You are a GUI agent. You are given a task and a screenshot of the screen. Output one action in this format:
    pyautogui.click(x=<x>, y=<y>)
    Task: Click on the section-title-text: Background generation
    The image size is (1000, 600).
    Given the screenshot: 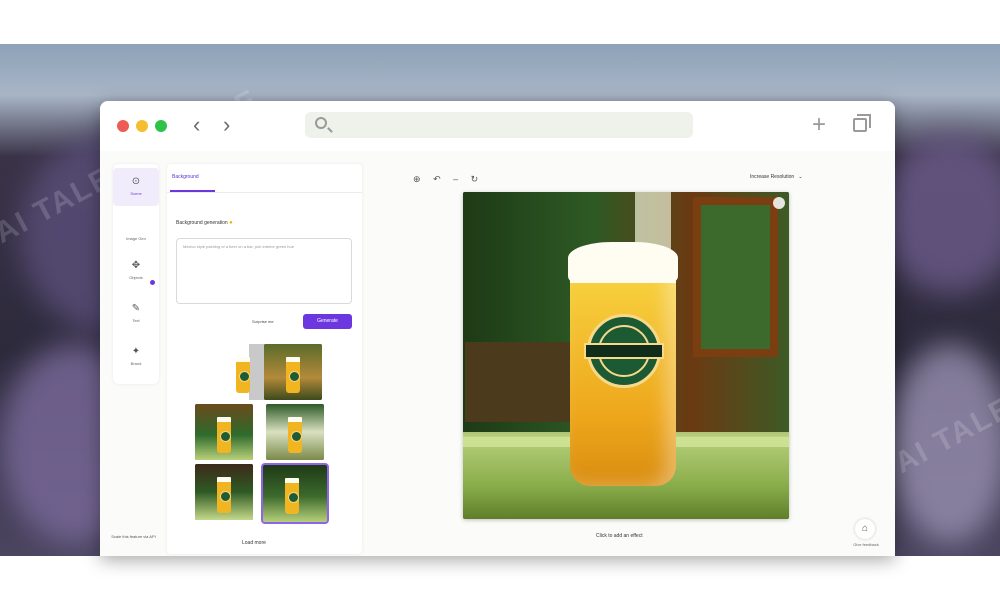 What is the action you would take?
    pyautogui.click(x=202, y=223)
    